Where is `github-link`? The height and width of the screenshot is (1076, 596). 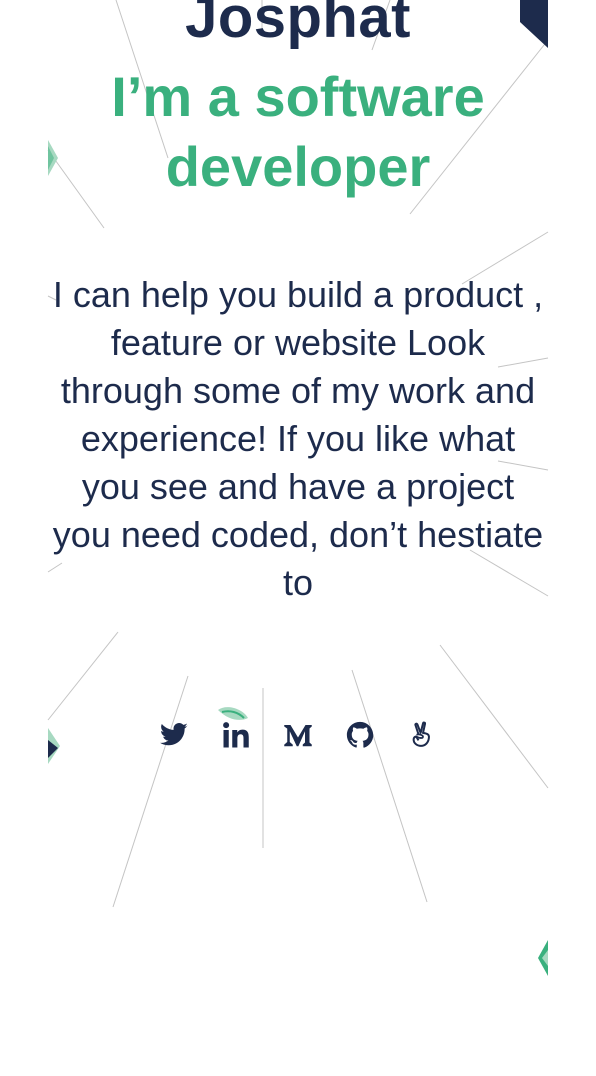 github-link is located at coordinates (360, 735).